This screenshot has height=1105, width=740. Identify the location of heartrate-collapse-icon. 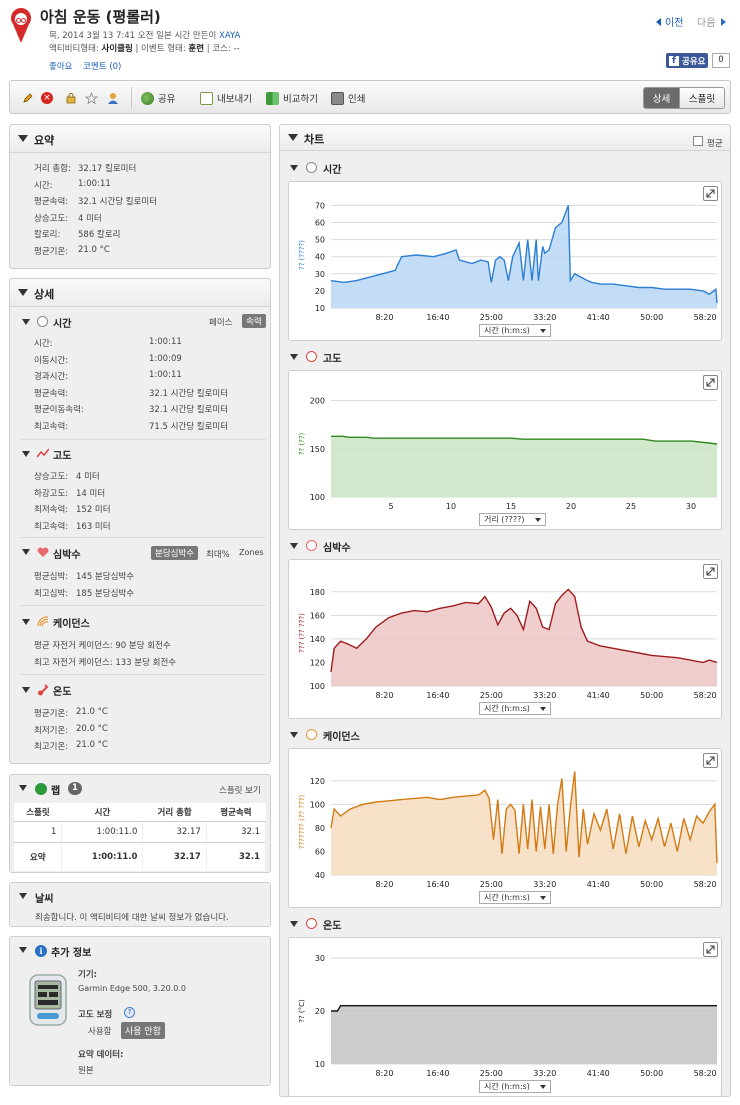
(26, 552).